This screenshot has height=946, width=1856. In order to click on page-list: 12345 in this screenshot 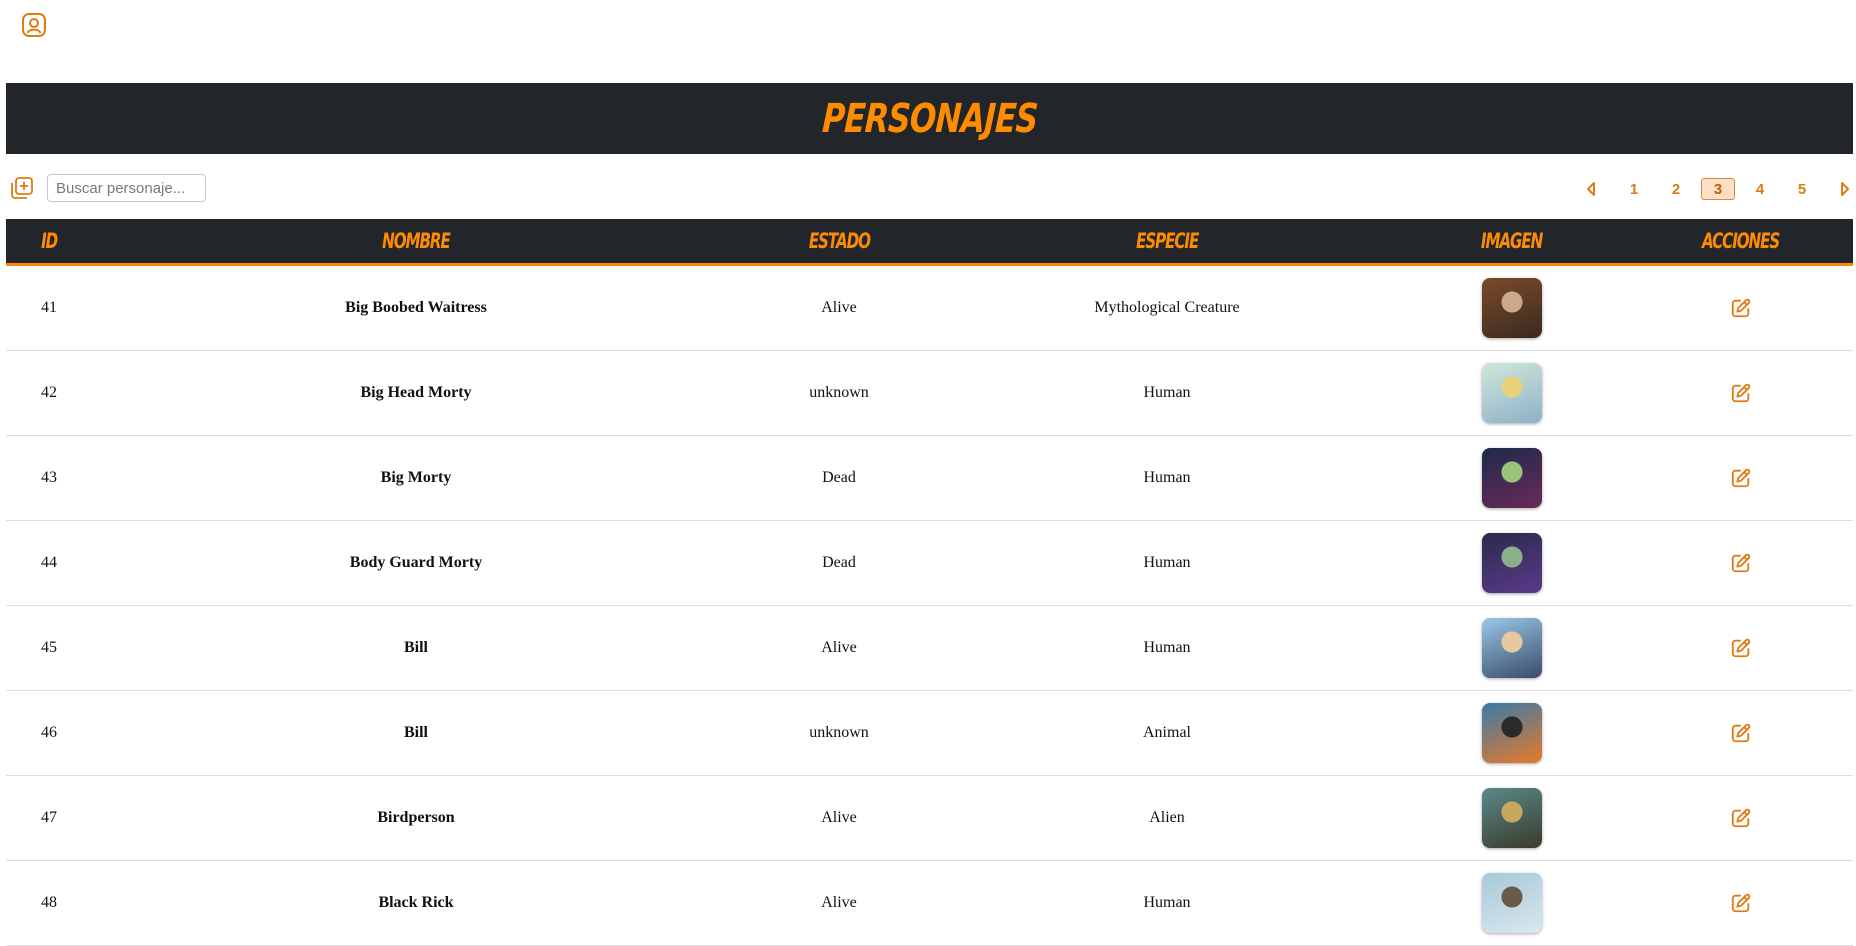, I will do `click(1718, 189)`.